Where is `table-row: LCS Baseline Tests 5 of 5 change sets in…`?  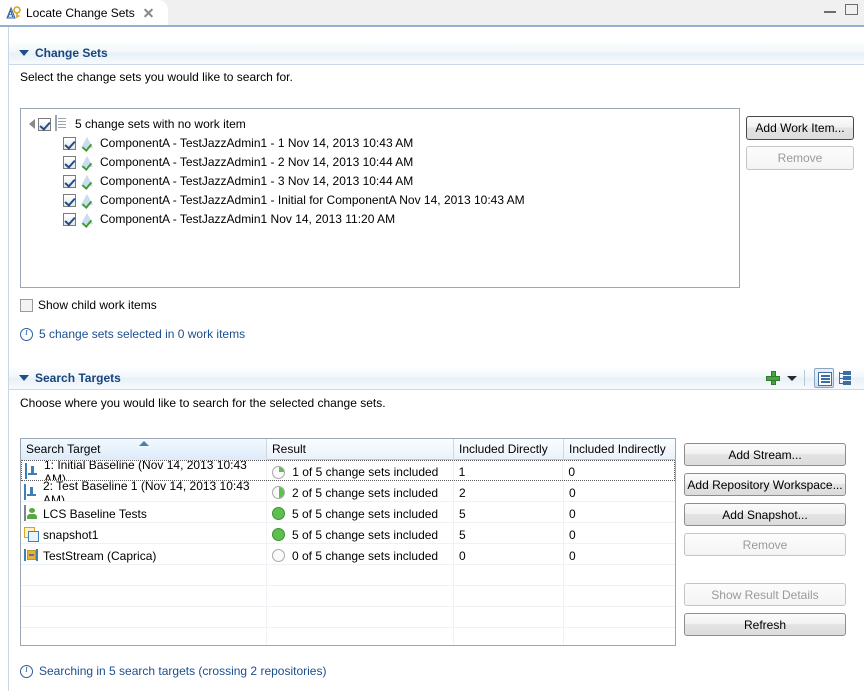 table-row: LCS Baseline Tests 5 of 5 change sets in… is located at coordinates (348, 512).